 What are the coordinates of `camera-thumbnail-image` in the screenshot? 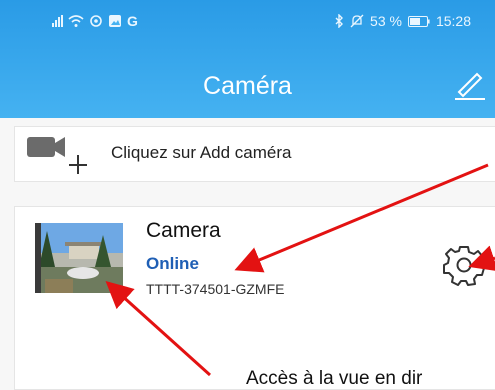 It's located at (79, 258).